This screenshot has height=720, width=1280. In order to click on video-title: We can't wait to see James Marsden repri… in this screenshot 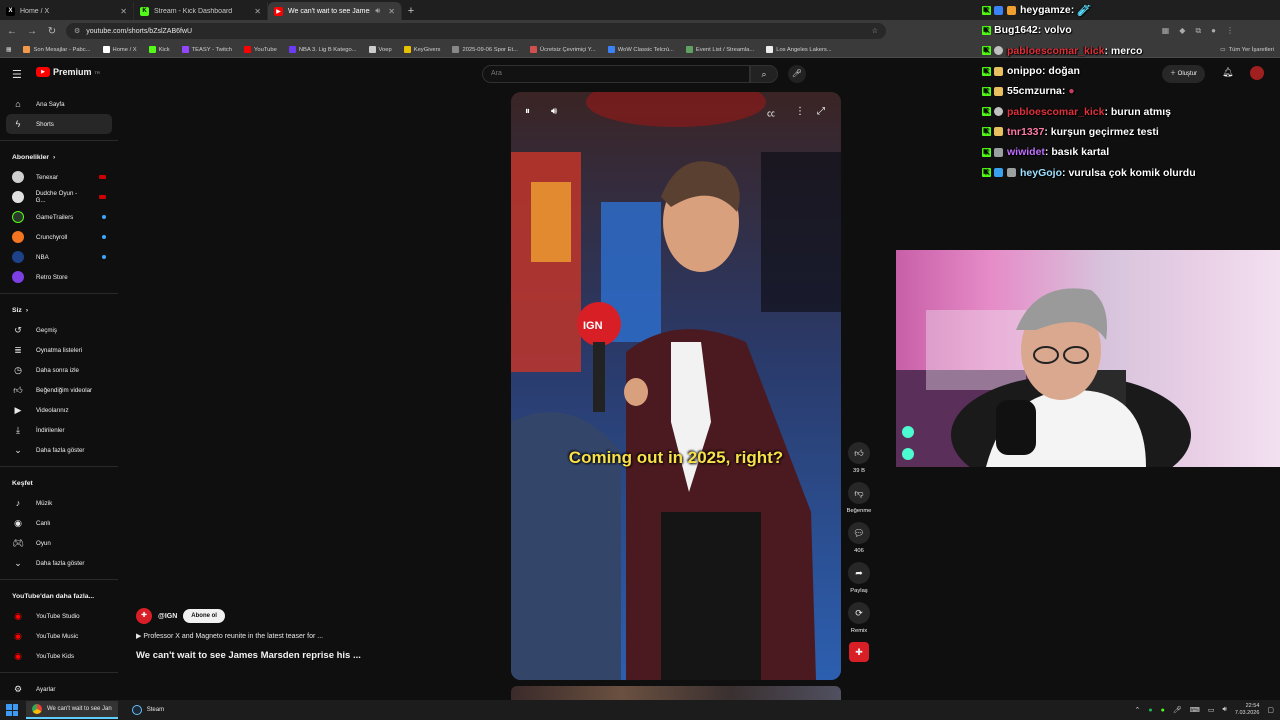, I will do `click(306, 655)`.